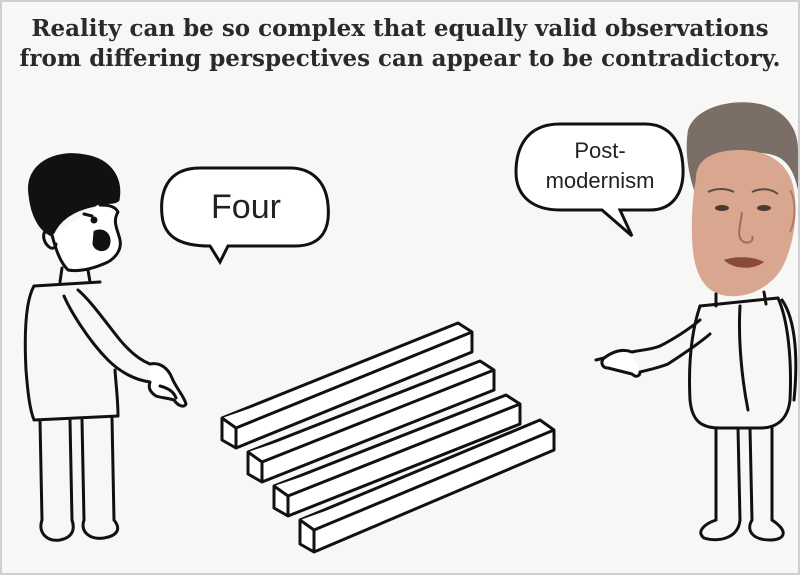 The image size is (800, 575). I want to click on right-bubble-text-line-2: modernism, so click(600, 180).